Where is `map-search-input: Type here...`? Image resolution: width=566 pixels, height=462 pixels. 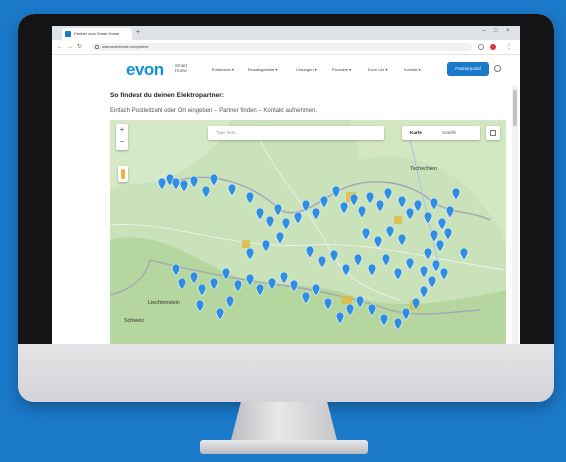 map-search-input: Type here... is located at coordinates (296, 133).